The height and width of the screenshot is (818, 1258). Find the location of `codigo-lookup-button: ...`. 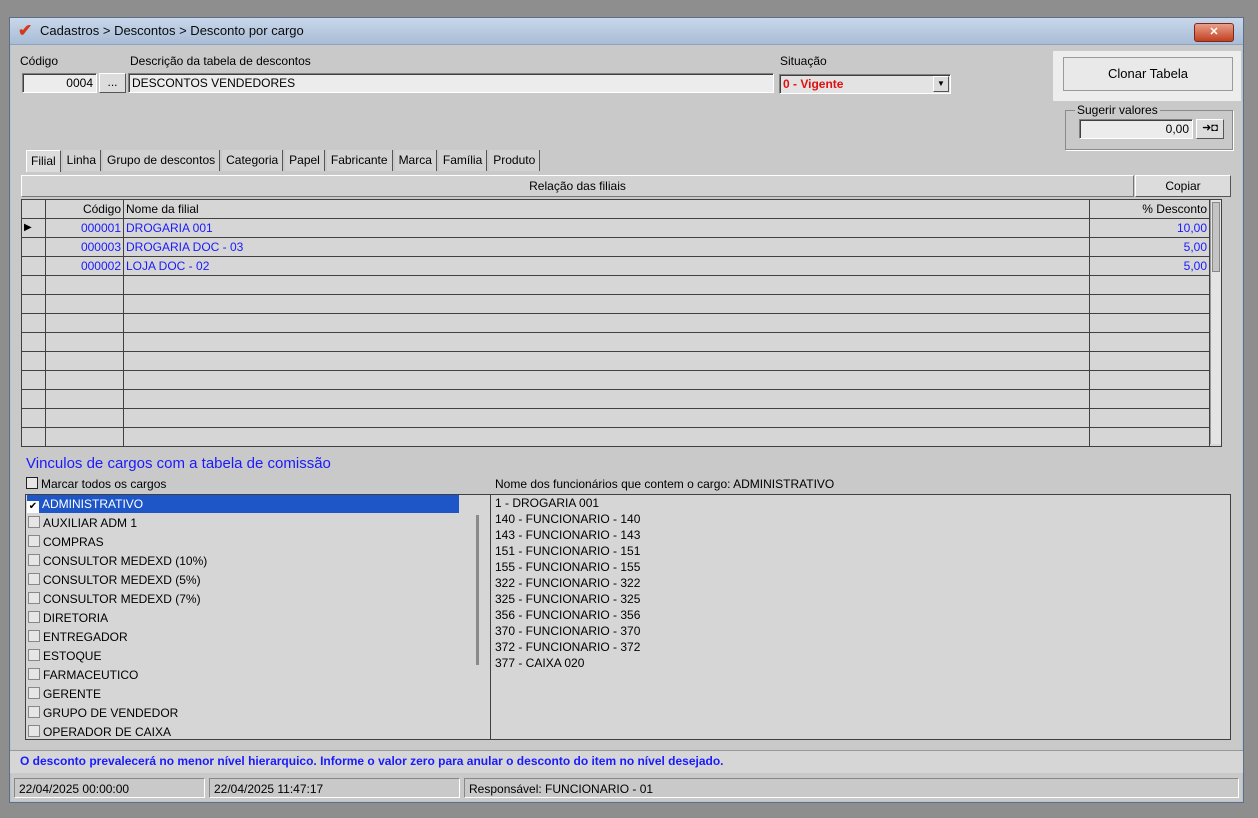

codigo-lookup-button: ... is located at coordinates (112, 83).